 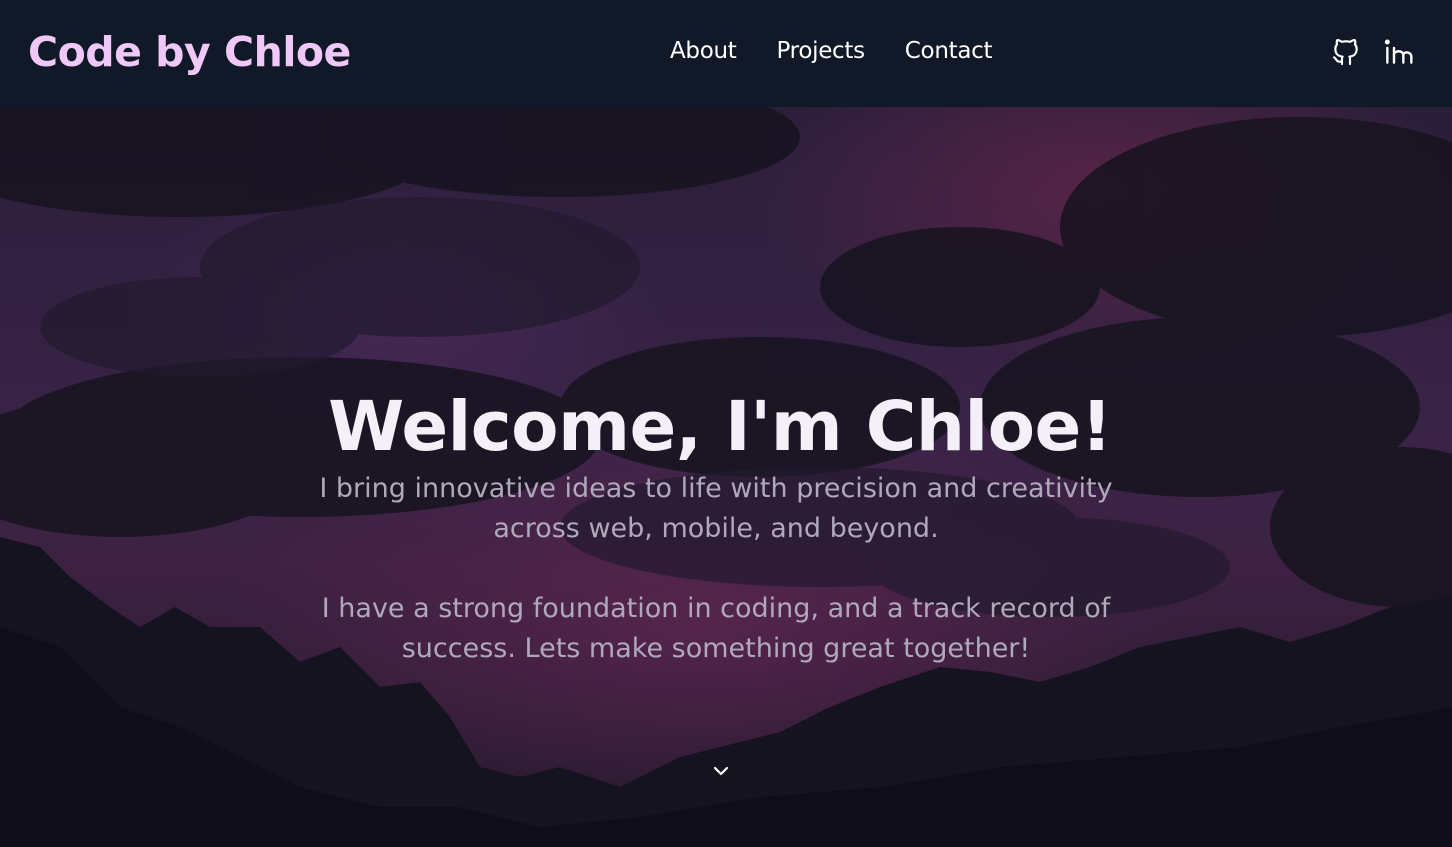 I want to click on github-link, so click(x=1346, y=52).